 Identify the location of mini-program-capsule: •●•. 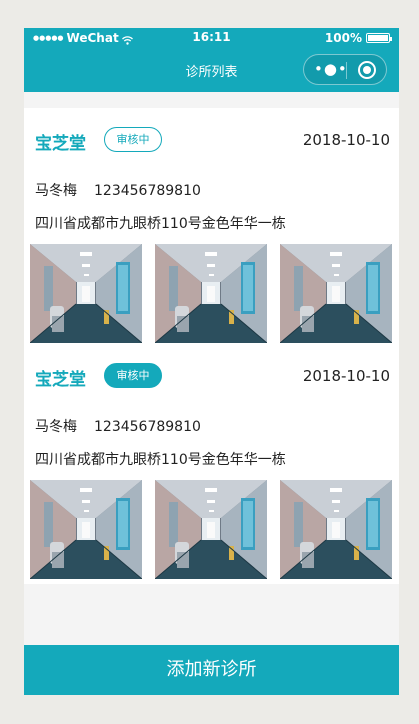
(345, 69).